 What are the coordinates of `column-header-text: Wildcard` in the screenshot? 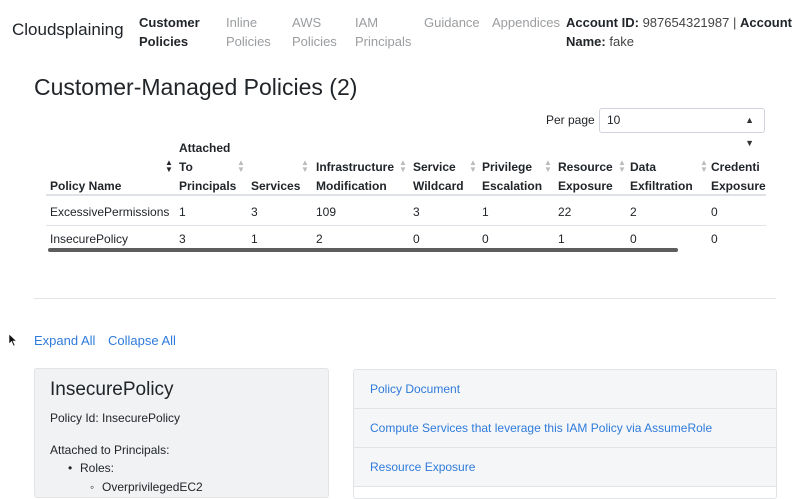 It's located at (438, 186).